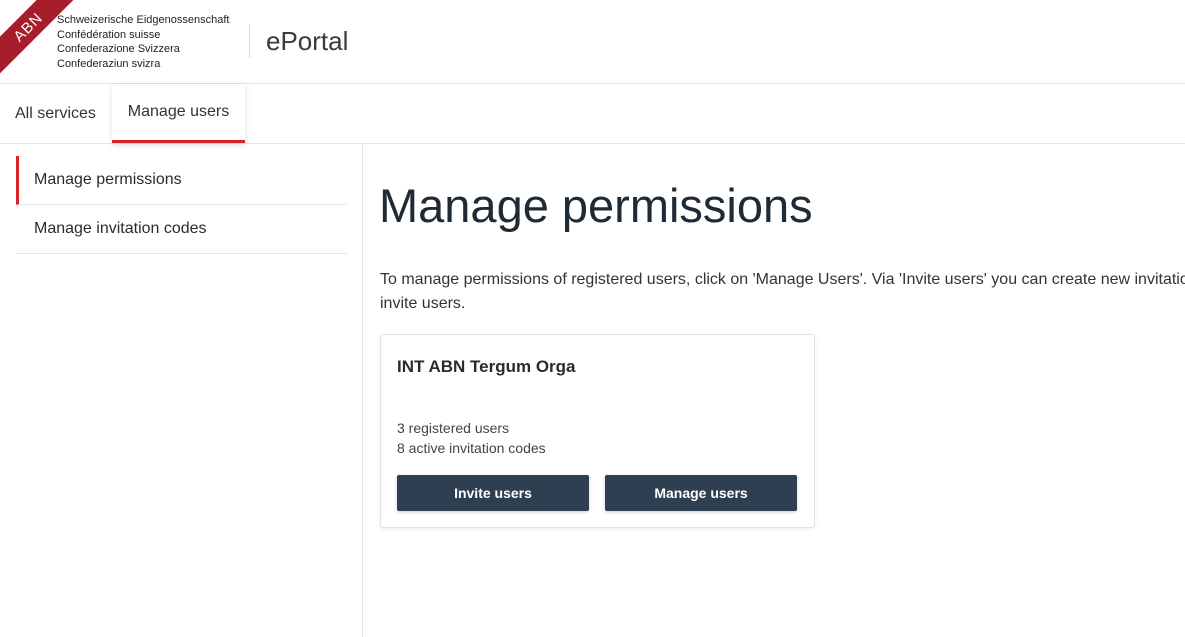 The image size is (1185, 637). What do you see at coordinates (120, 228) in the screenshot?
I see `sidebar-item-label: Manage invitation codes` at bounding box center [120, 228].